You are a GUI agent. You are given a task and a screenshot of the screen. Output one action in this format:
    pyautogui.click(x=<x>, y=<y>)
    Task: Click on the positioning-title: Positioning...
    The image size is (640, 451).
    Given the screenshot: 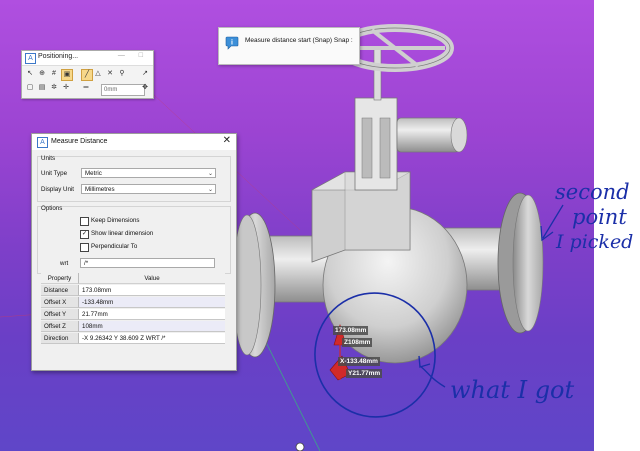 What is the action you would take?
    pyautogui.click(x=58, y=56)
    